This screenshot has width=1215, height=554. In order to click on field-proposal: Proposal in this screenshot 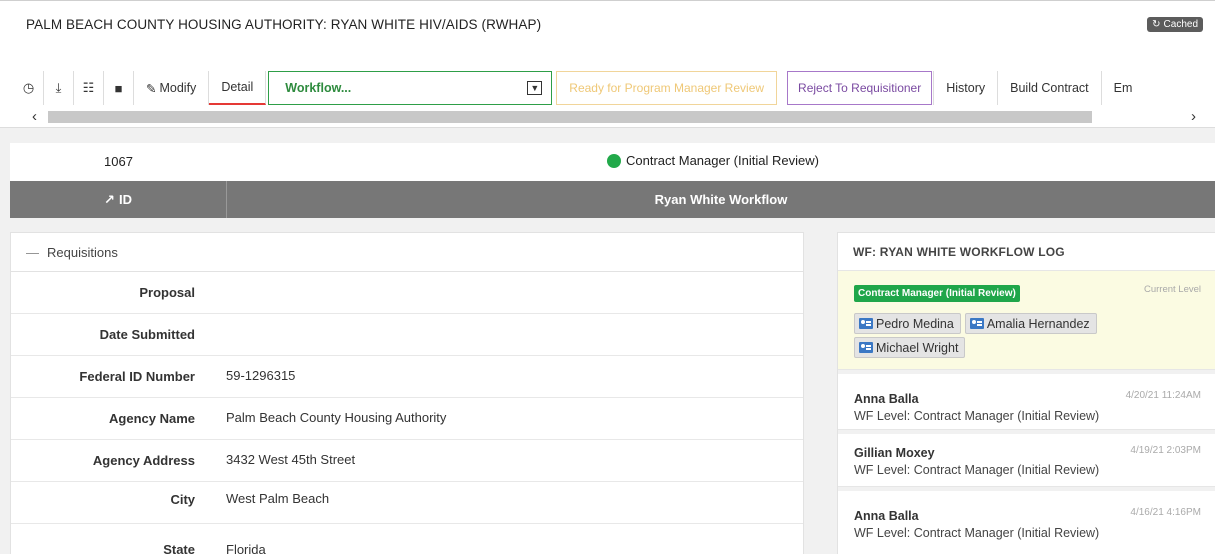, I will do `click(407, 293)`.